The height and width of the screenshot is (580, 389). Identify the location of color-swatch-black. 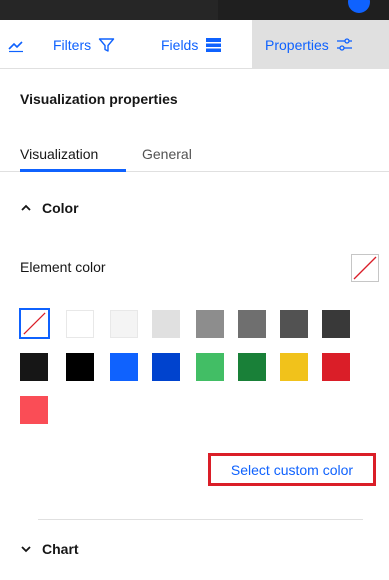
(80, 367).